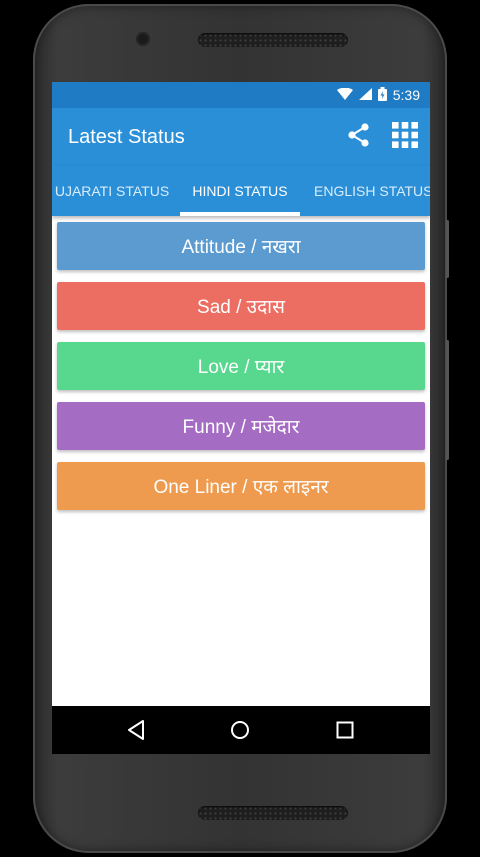 The image size is (480, 857). Describe the element at coordinates (241, 137) in the screenshot. I see `app-toolbar: Latest Status` at that location.